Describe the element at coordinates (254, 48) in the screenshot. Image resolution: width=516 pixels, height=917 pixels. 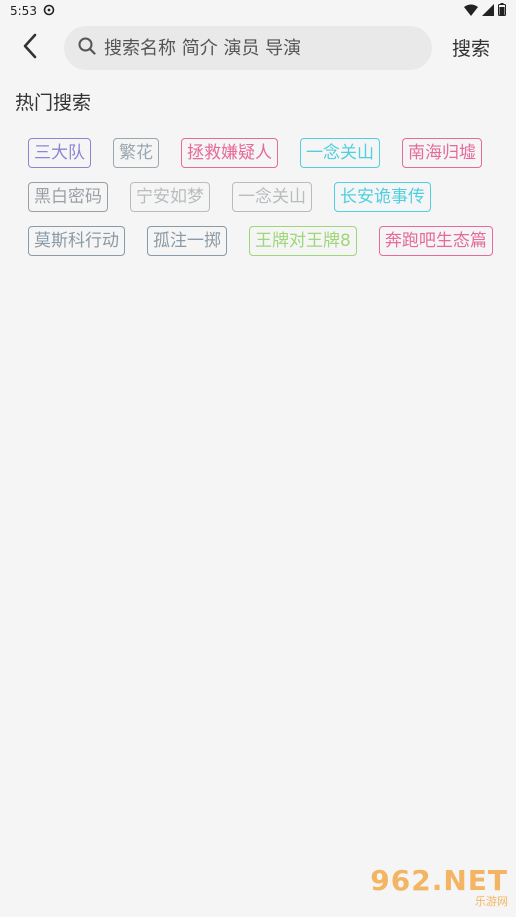
I see `search-input` at that location.